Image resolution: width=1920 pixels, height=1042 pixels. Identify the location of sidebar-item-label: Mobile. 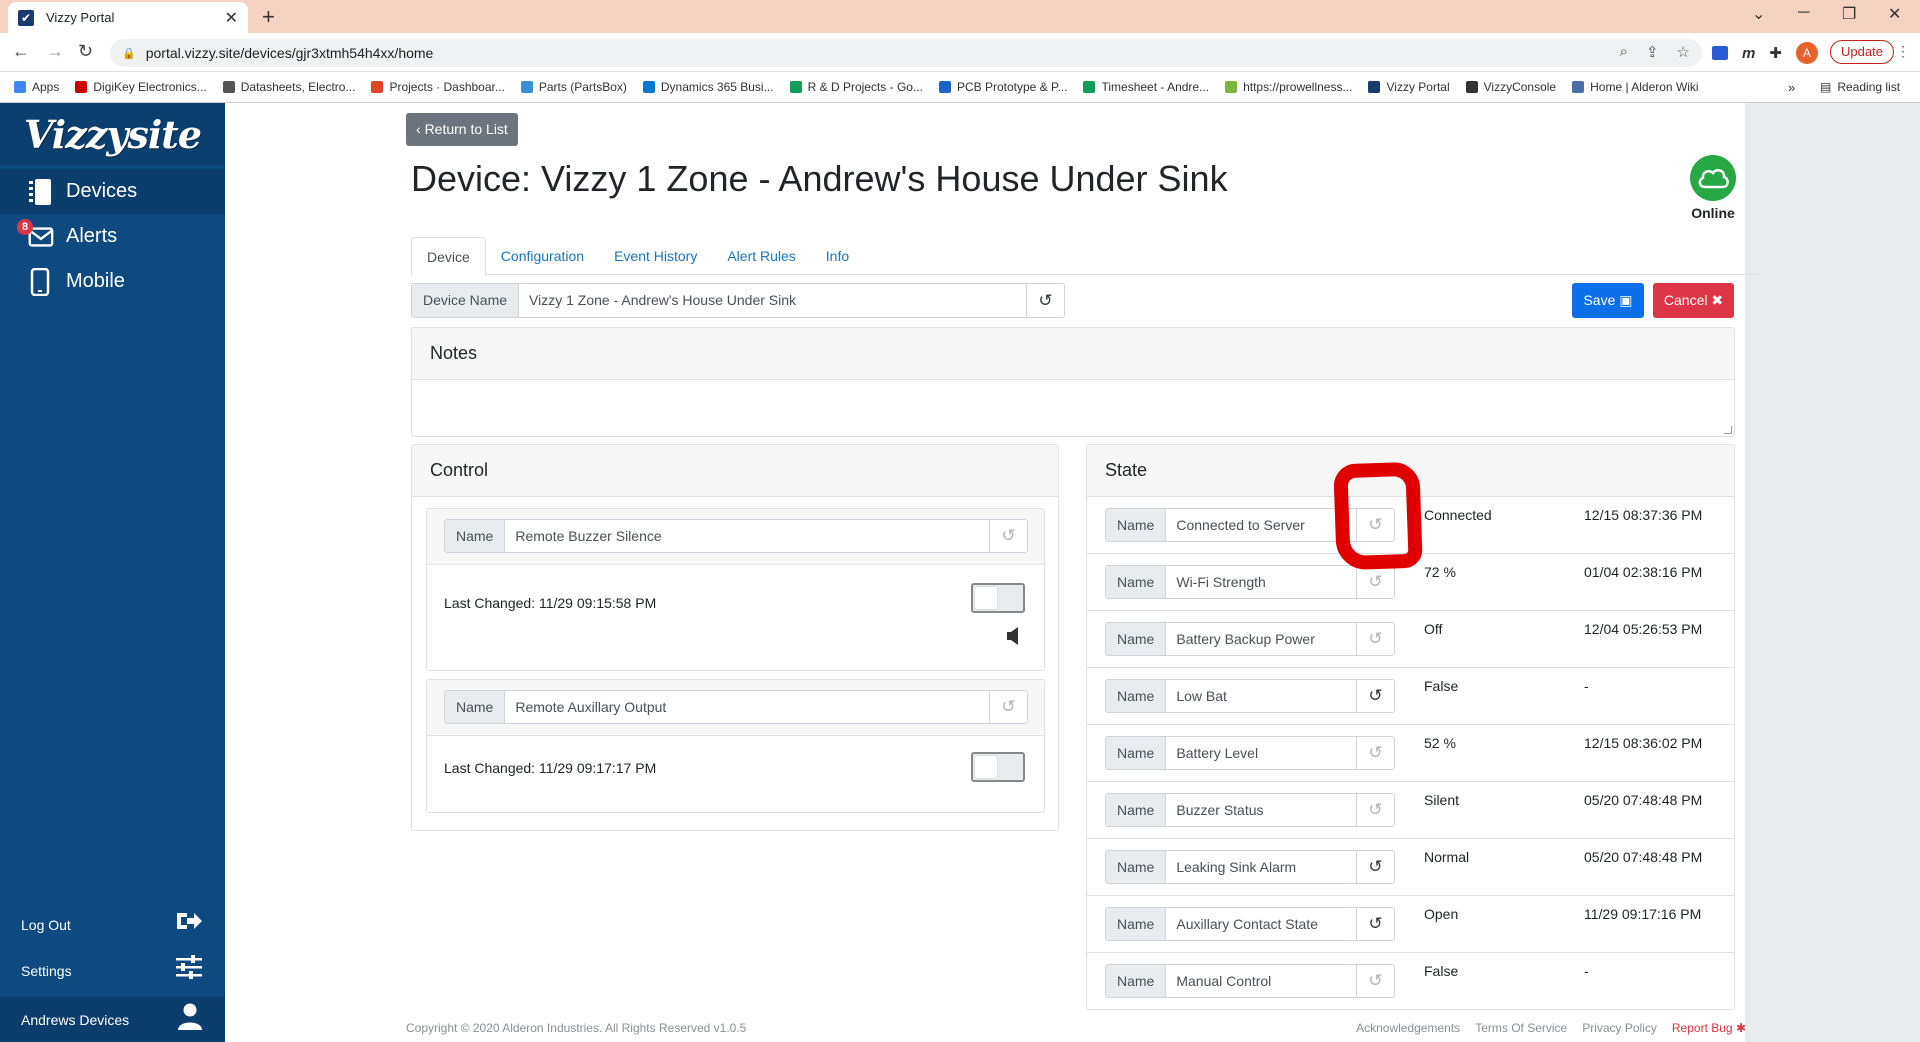
(95, 281).